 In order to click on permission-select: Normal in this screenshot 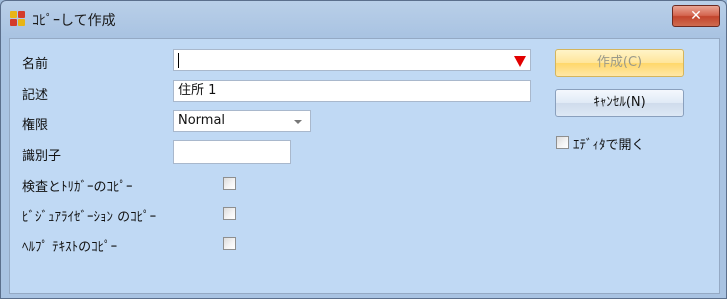, I will do `click(242, 121)`.